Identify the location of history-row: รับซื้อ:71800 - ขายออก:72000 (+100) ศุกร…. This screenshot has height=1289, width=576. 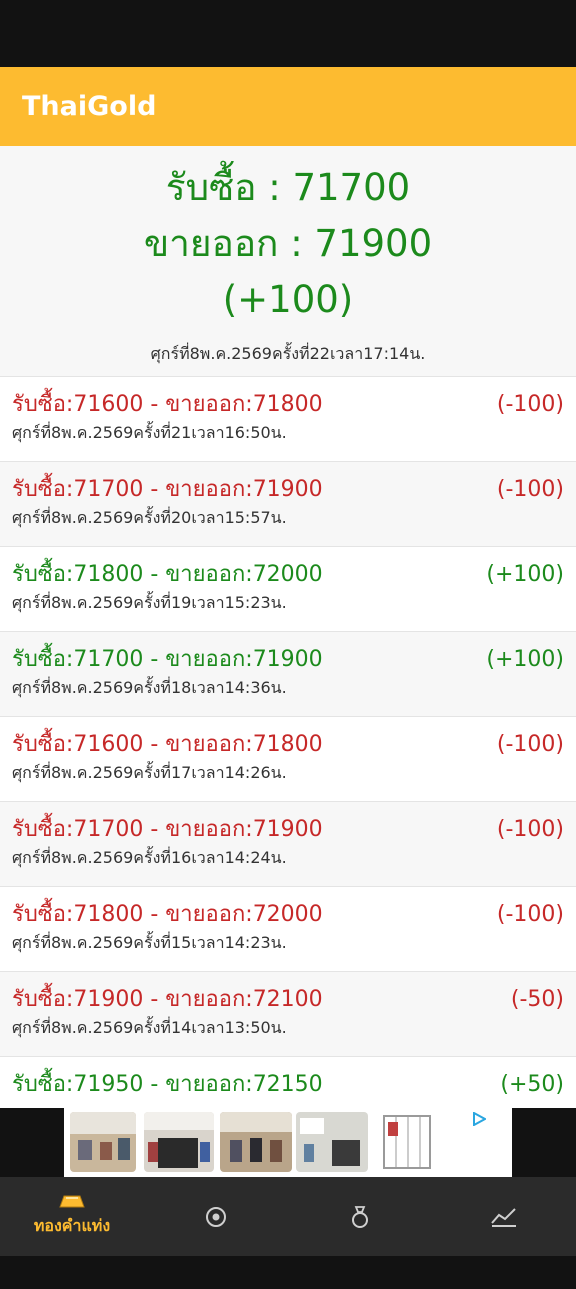
(288, 589).